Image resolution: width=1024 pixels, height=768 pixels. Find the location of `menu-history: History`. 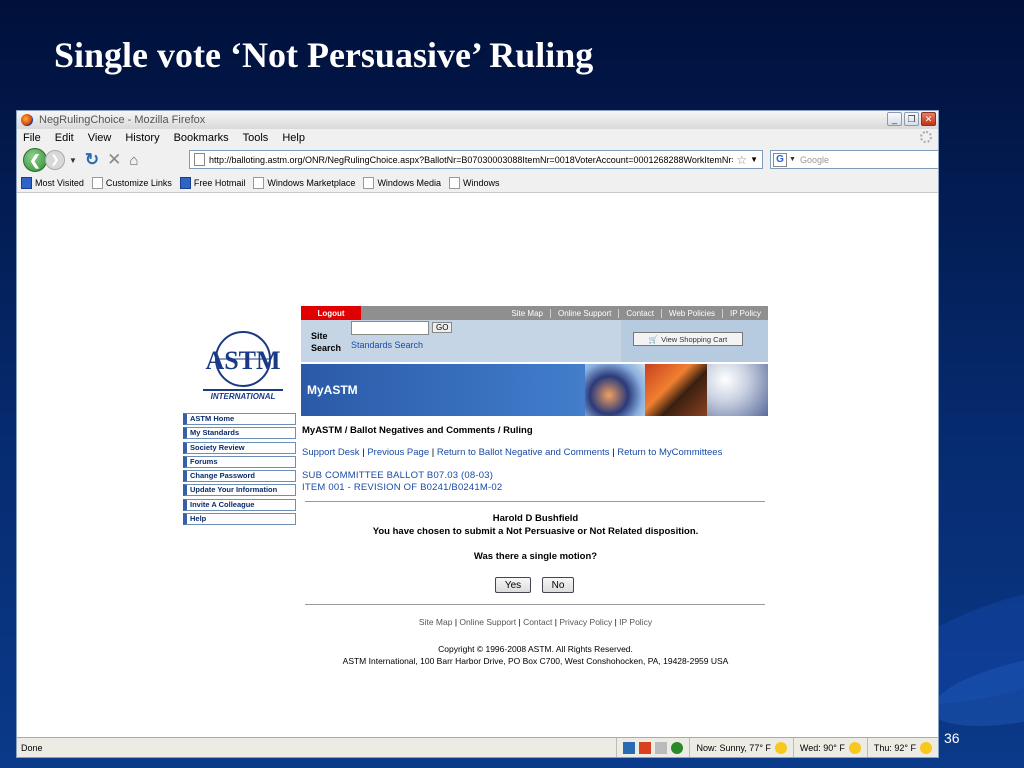

menu-history: History is located at coordinates (142, 138).